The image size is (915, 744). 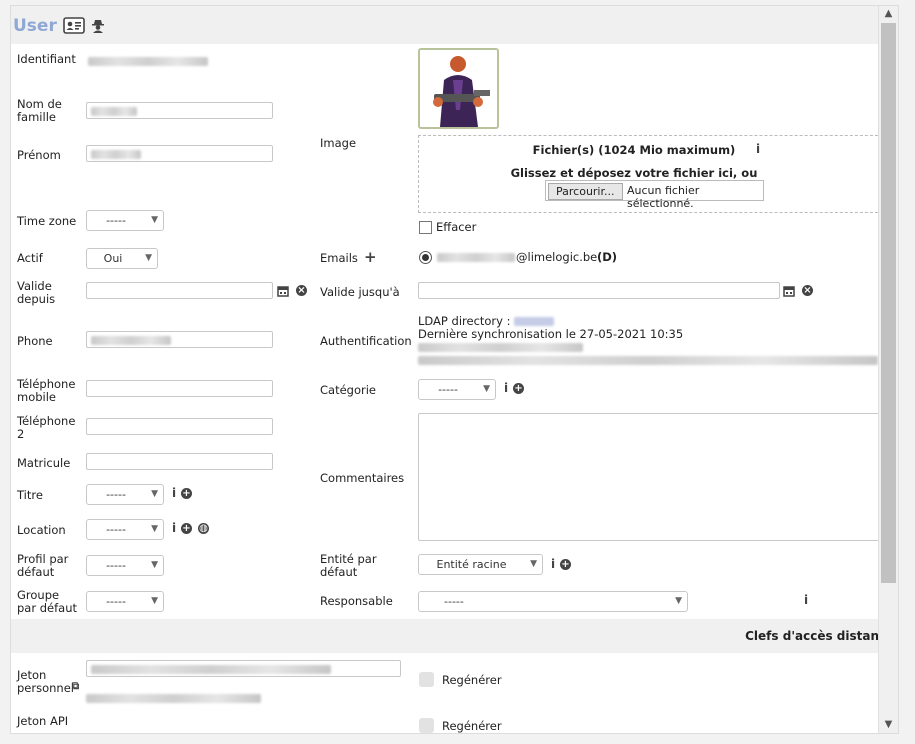 I want to click on commentaires-textarea, so click(x=653, y=477).